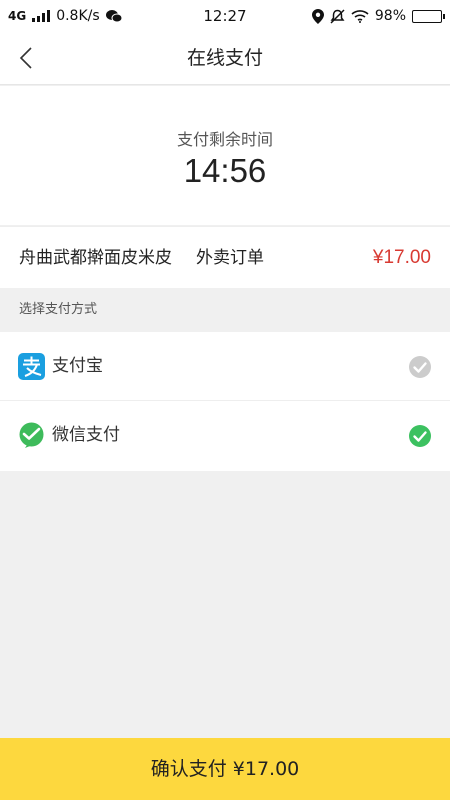  Describe the element at coordinates (317, 16) in the screenshot. I see `location-icon` at that location.